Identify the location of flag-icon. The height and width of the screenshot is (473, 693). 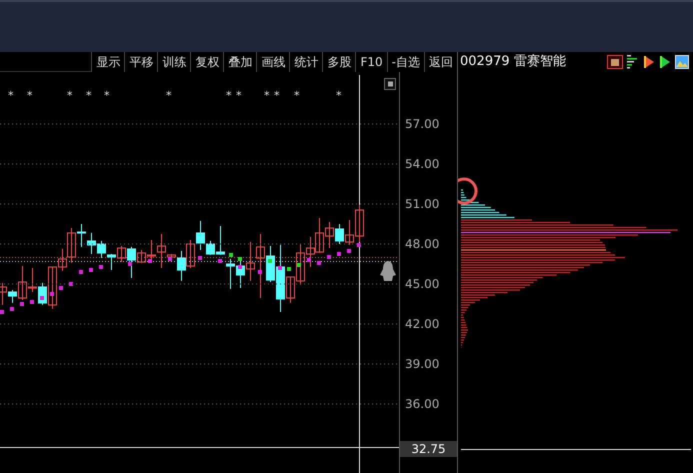
(649, 62).